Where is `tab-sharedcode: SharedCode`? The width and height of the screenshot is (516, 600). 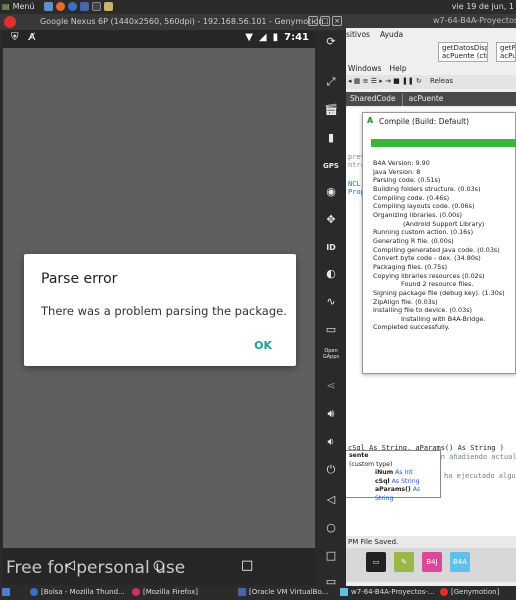
tab-sharedcode: SharedCode is located at coordinates (373, 100).